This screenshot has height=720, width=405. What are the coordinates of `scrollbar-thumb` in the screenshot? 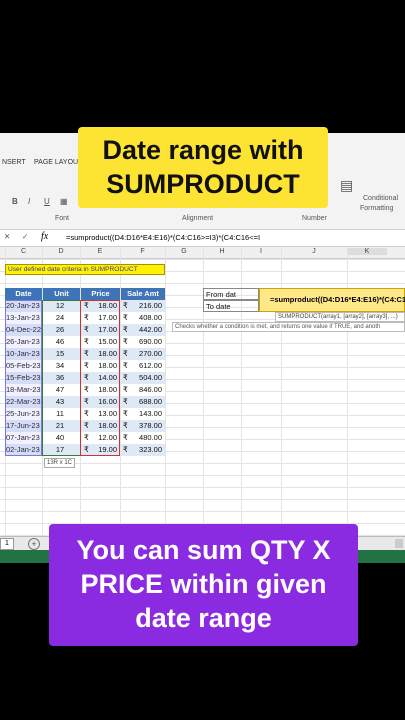 It's located at (399, 543).